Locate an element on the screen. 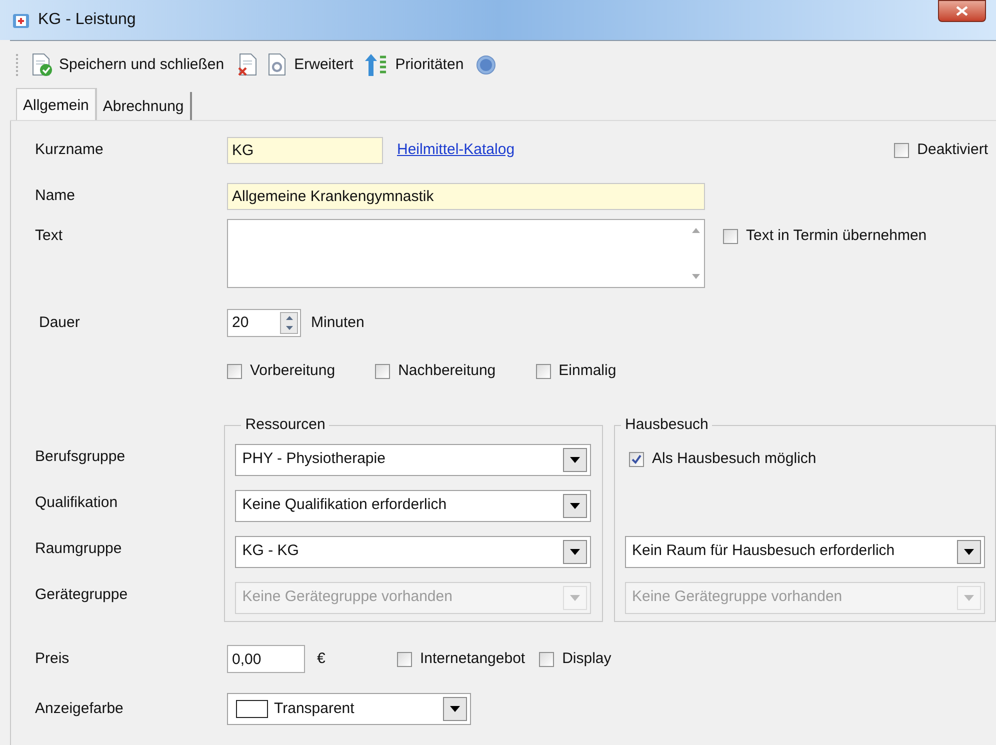  checkbox-label: Text in Termin übernehmen is located at coordinates (836, 236).